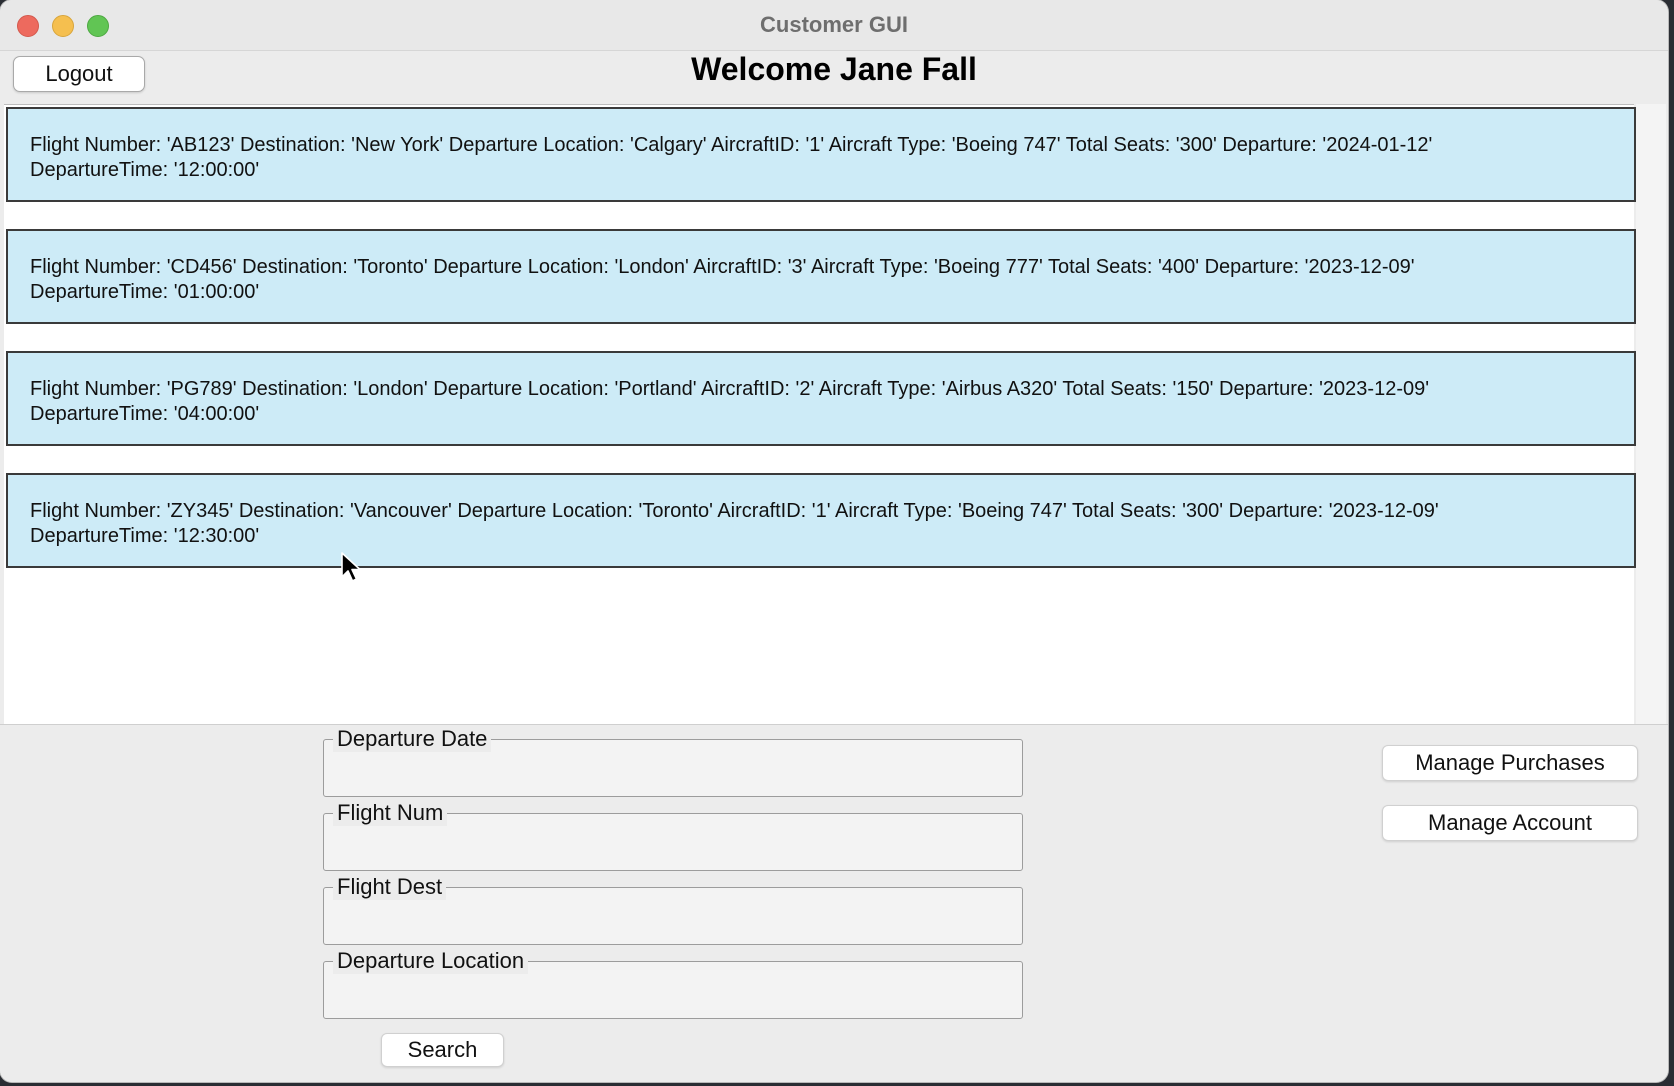  Describe the element at coordinates (673, 922) in the screenshot. I see `flight-dest-input` at that location.